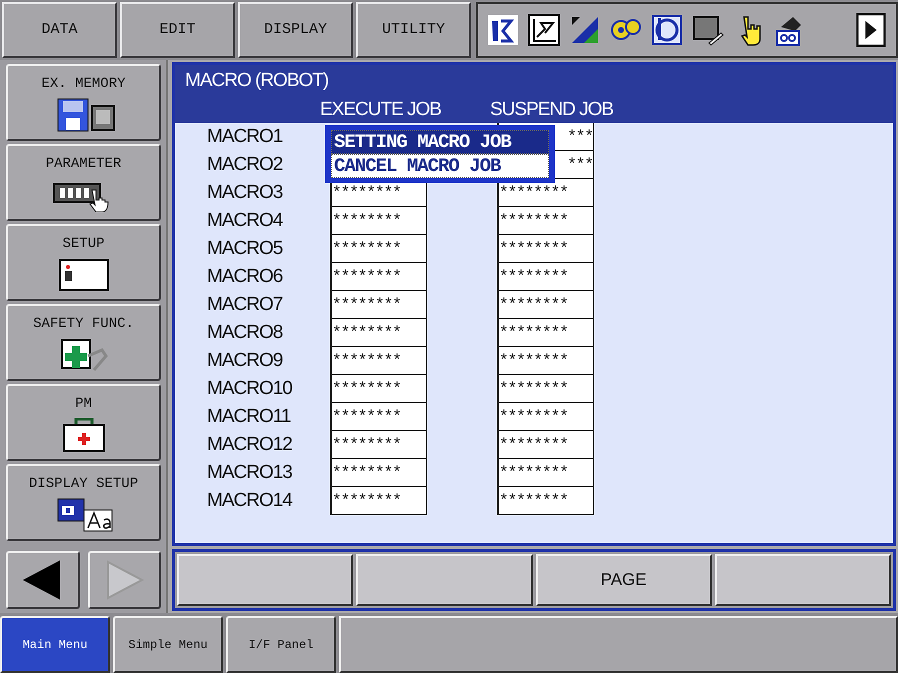  Describe the element at coordinates (440, 166) in the screenshot. I see `menu-item: CANCEL MACRO JOB` at that location.